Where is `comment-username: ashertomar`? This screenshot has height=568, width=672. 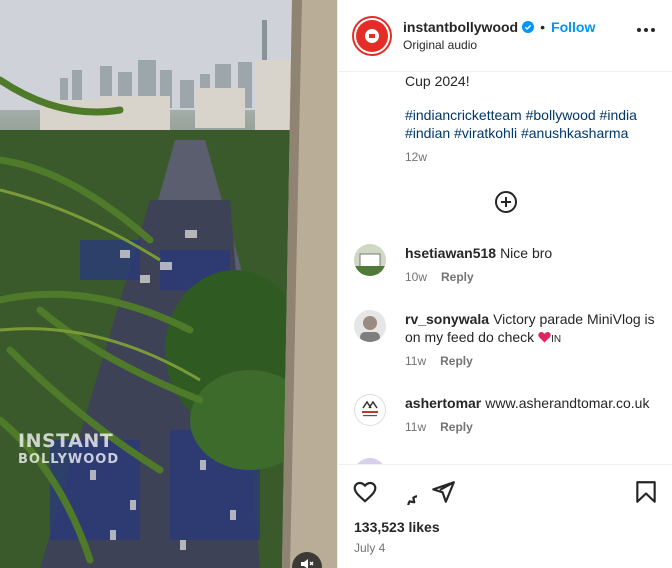
comment-username: ashertomar is located at coordinates (443, 403).